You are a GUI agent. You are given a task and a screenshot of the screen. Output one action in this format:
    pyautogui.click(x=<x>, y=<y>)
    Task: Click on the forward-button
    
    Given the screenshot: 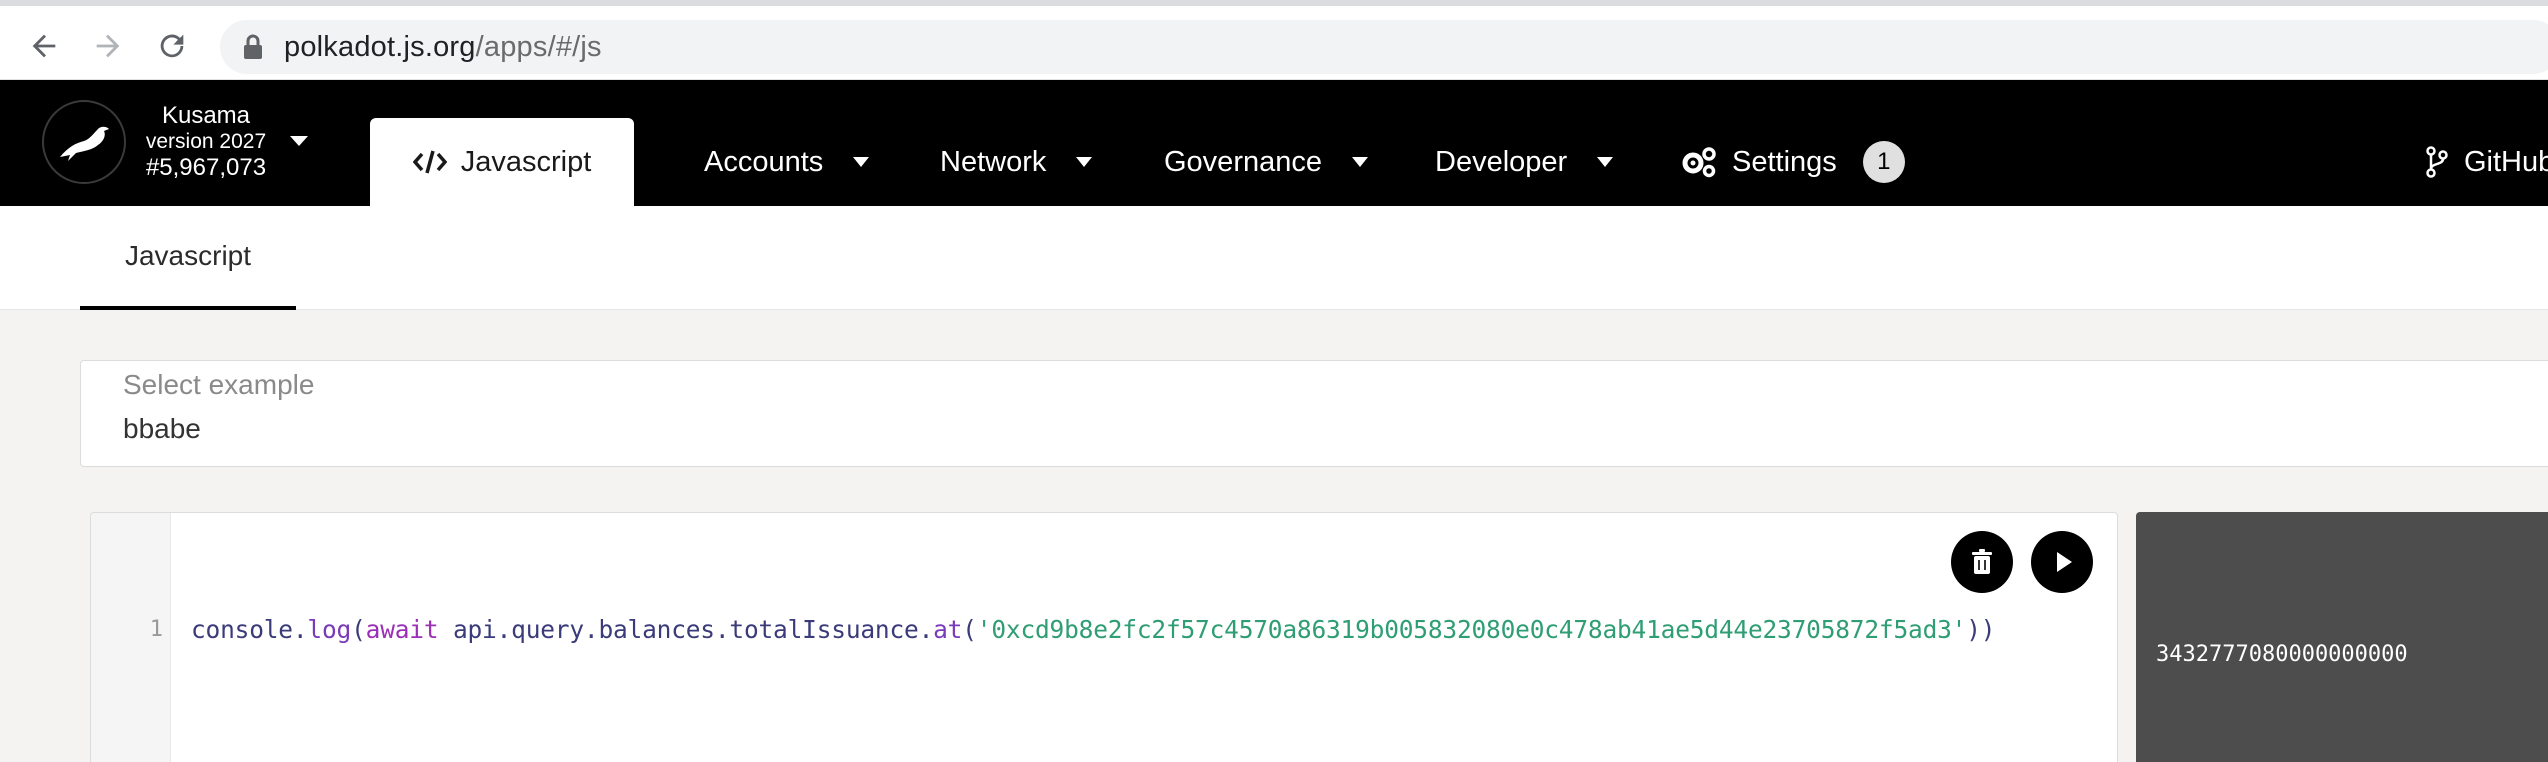 What is the action you would take?
    pyautogui.click(x=108, y=46)
    